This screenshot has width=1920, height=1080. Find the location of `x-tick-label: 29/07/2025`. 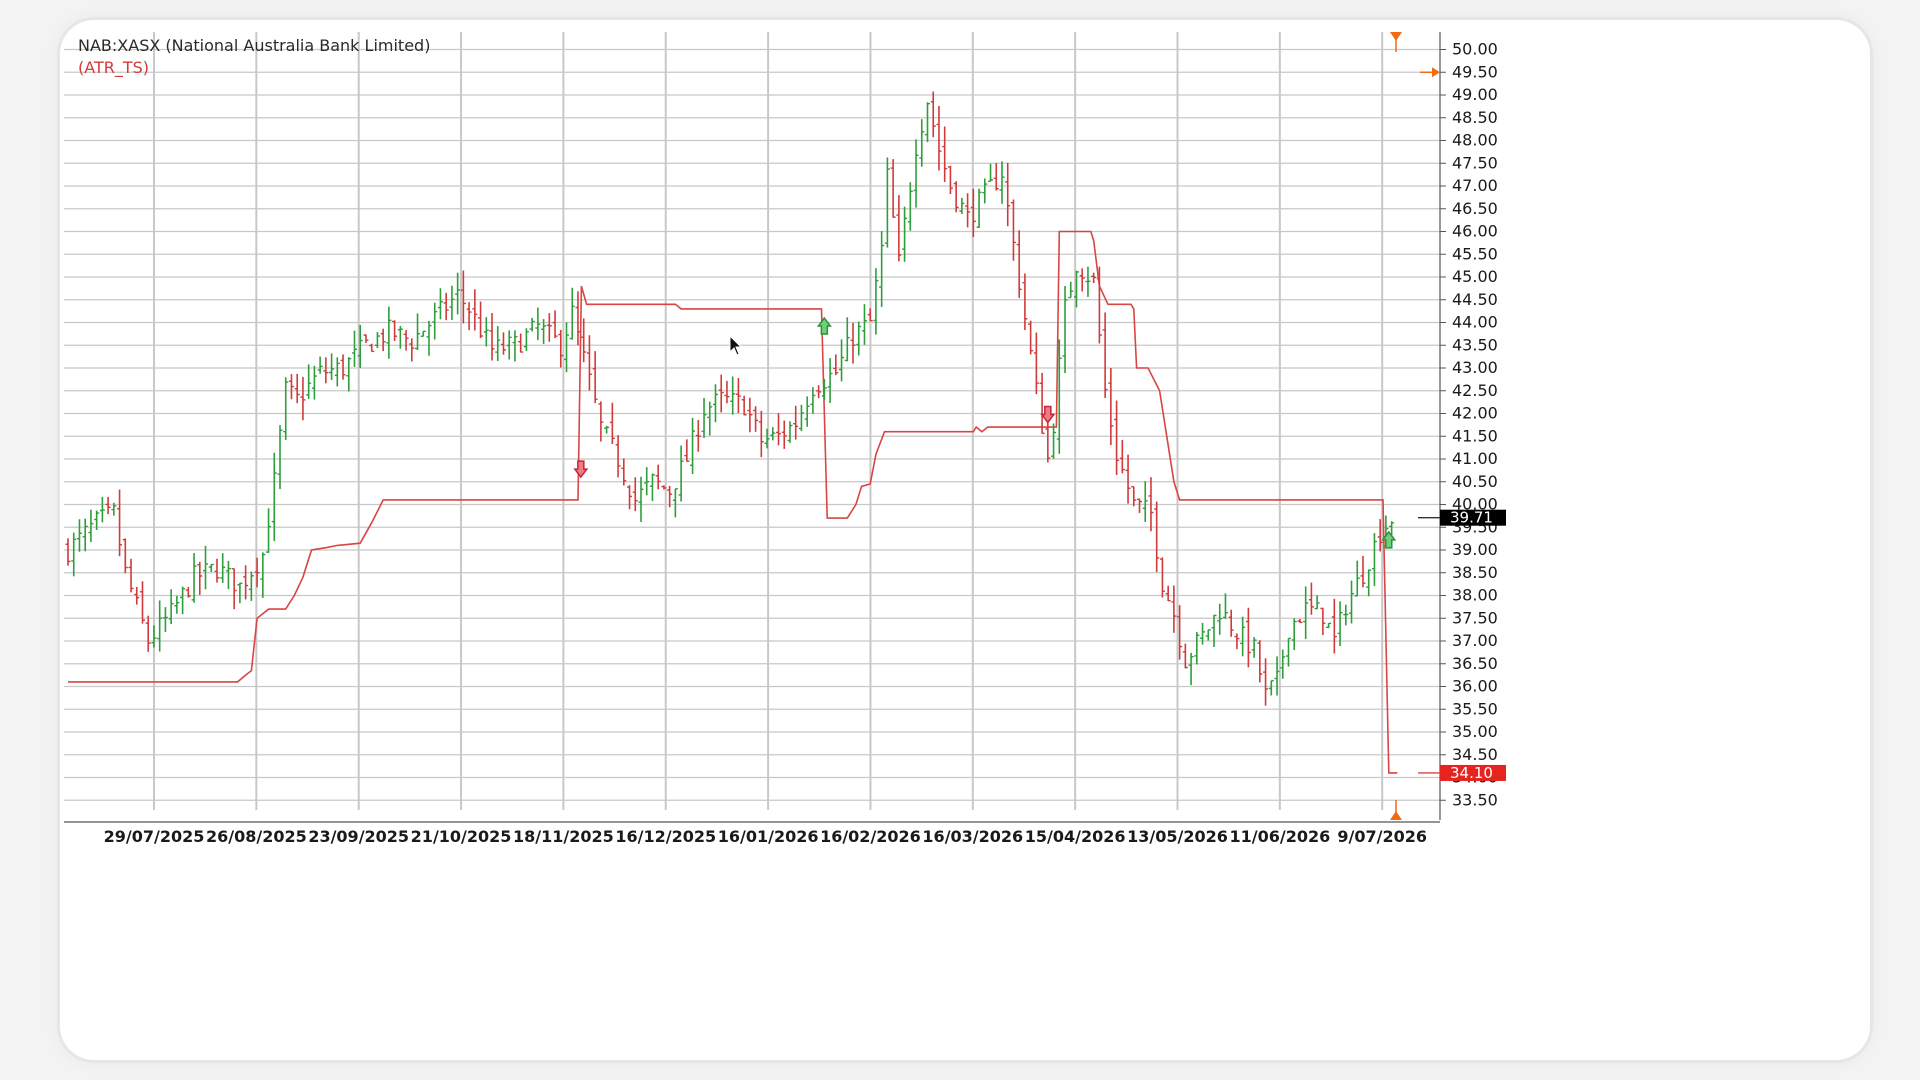

x-tick-label: 29/07/2025 is located at coordinates (154, 836).